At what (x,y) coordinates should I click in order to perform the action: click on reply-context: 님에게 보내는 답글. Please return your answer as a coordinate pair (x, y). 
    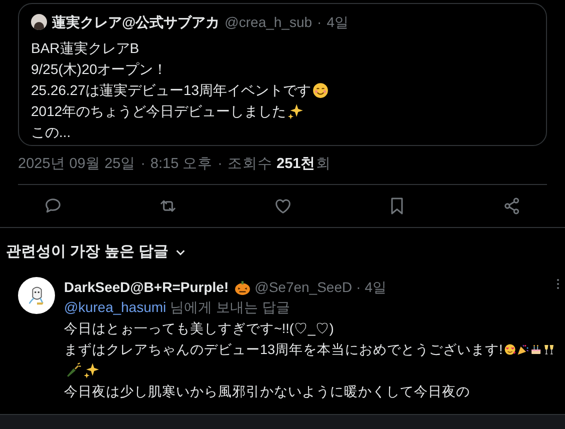
    Looking at the image, I should click on (230, 307).